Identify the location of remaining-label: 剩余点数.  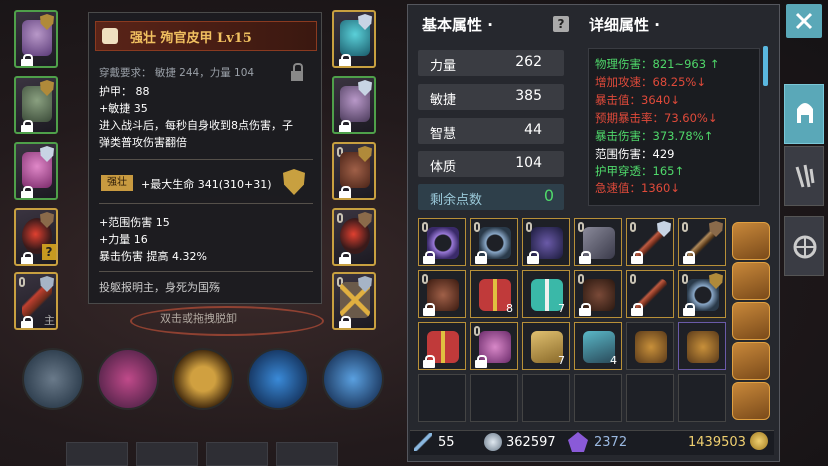
(456, 200).